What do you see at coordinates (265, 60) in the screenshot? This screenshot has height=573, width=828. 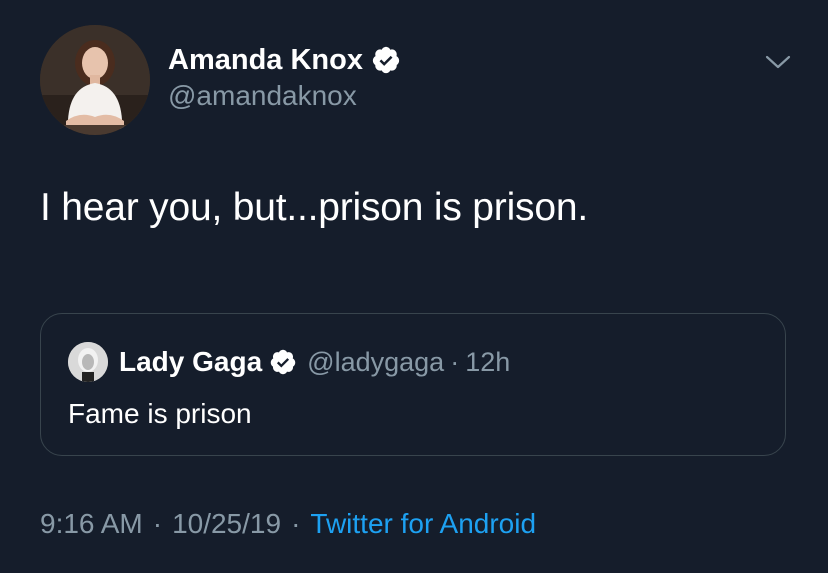 I see `author-display-name: Amanda Knox` at bounding box center [265, 60].